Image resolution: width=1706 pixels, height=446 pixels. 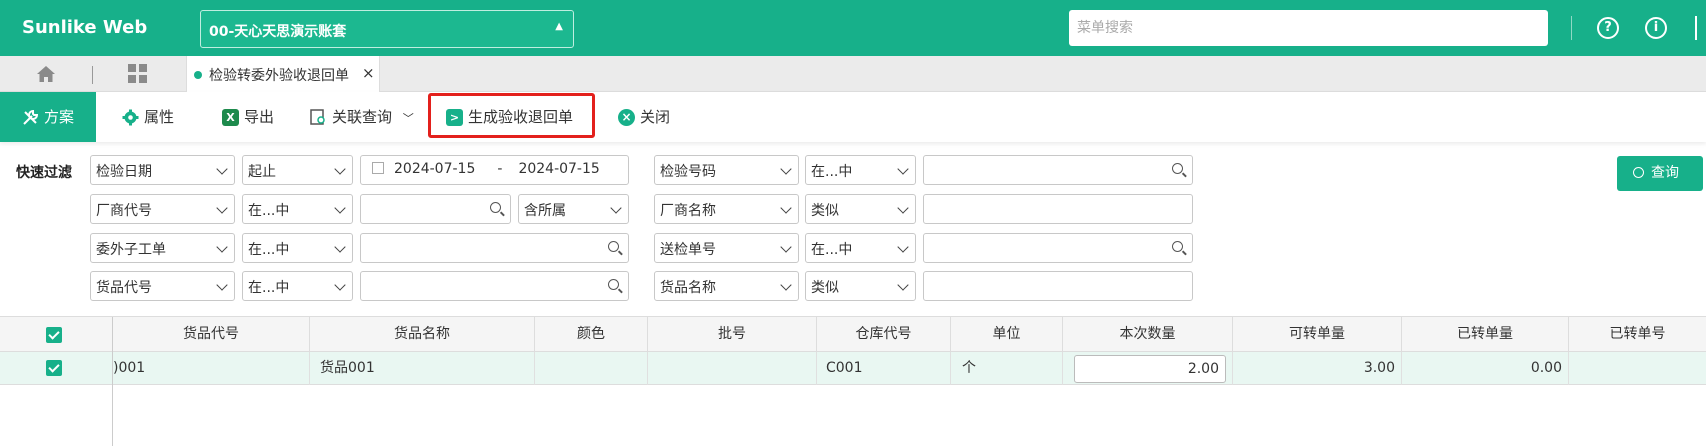 I want to click on qty-input: 2.00, so click(x=1150, y=369).